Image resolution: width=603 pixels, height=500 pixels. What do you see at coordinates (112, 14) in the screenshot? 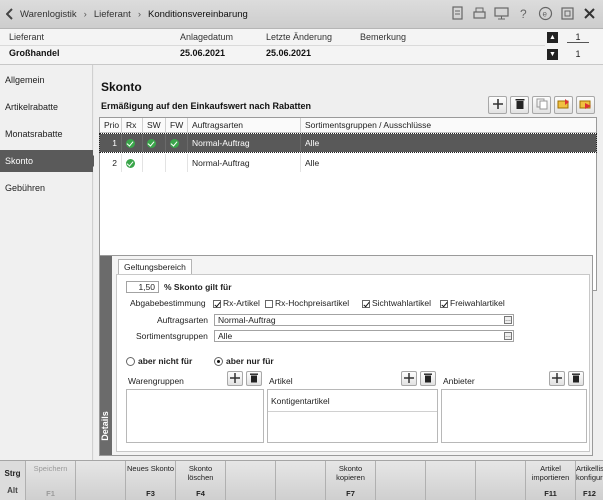
I see `breadcrumb-item-lieferant: Lieferant` at bounding box center [112, 14].